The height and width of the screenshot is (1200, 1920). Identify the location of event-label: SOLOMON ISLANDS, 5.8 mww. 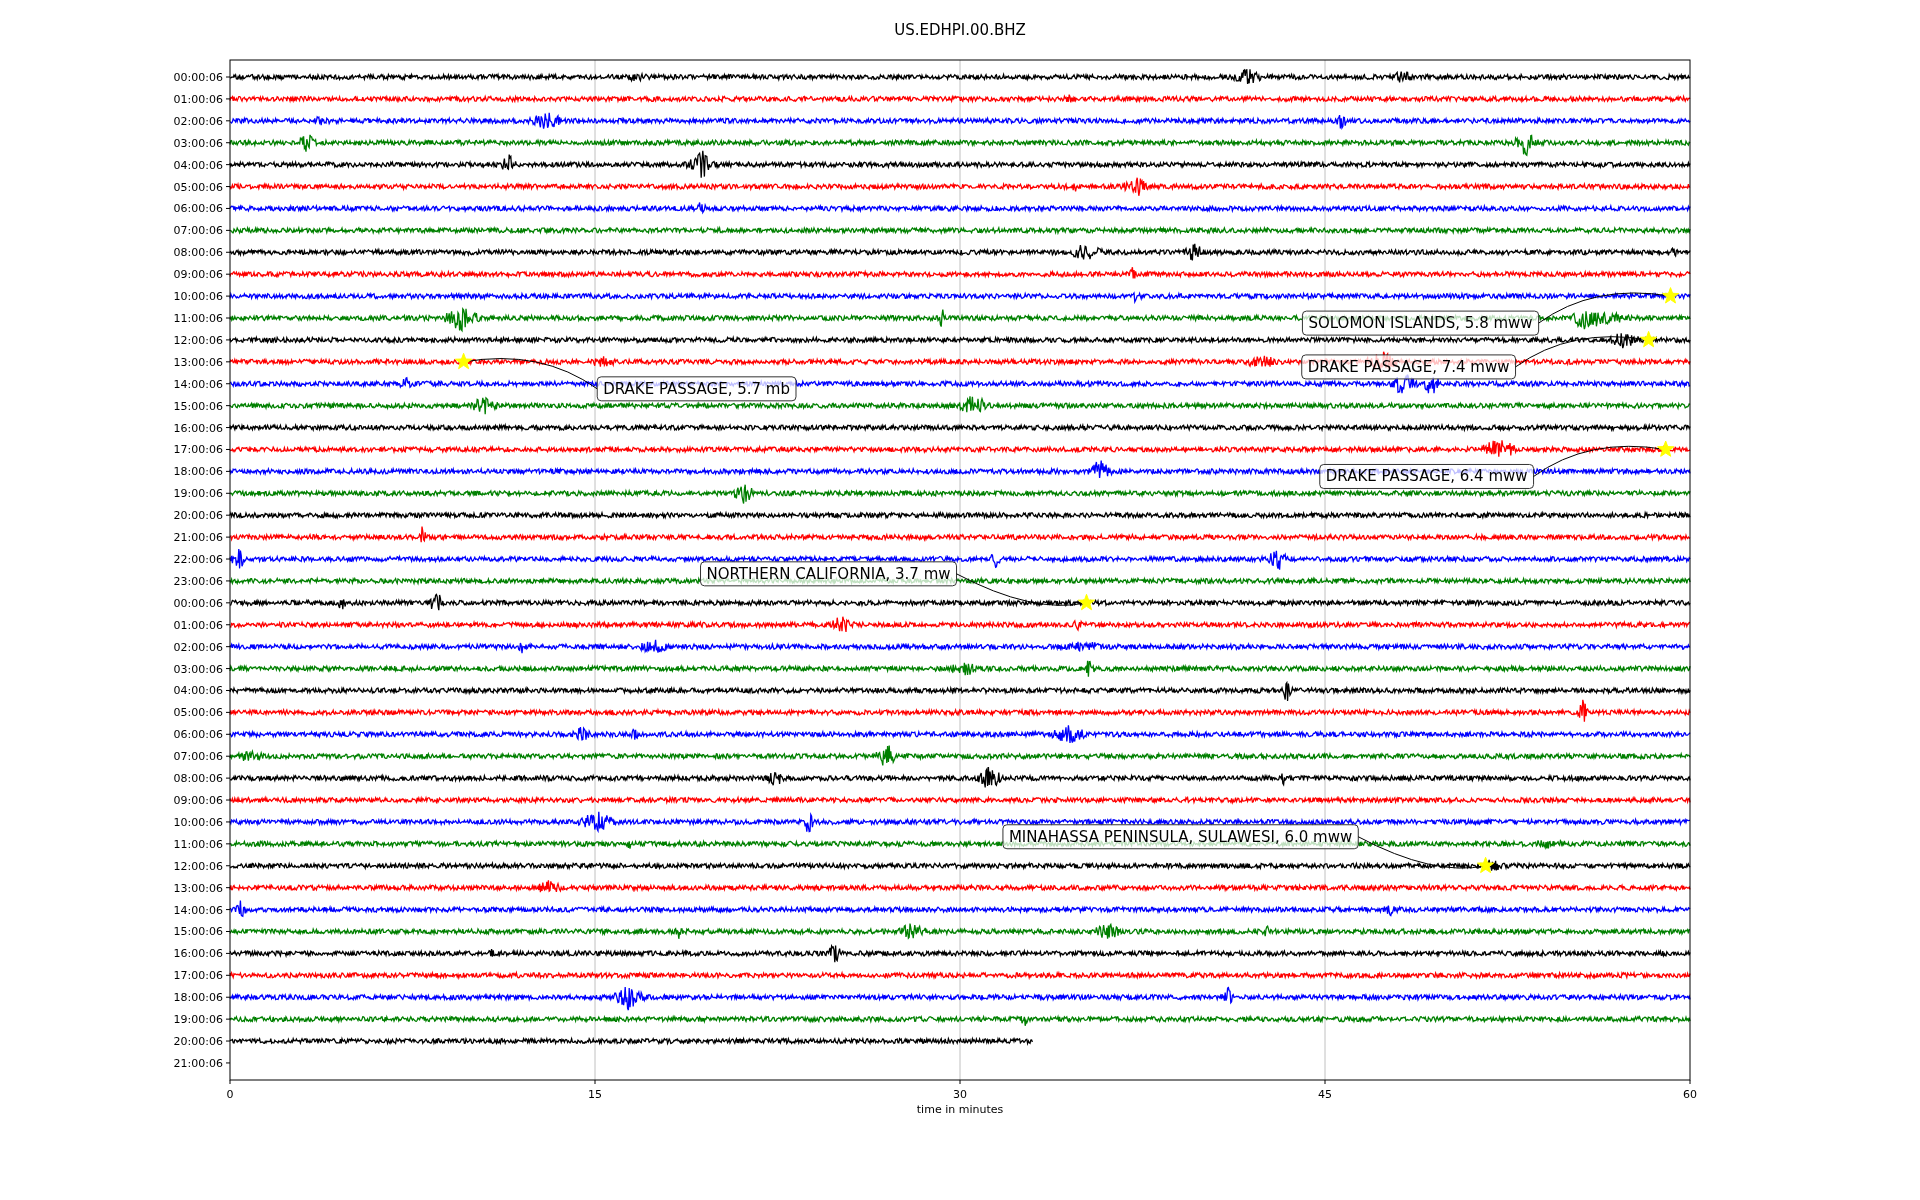
(1420, 323).